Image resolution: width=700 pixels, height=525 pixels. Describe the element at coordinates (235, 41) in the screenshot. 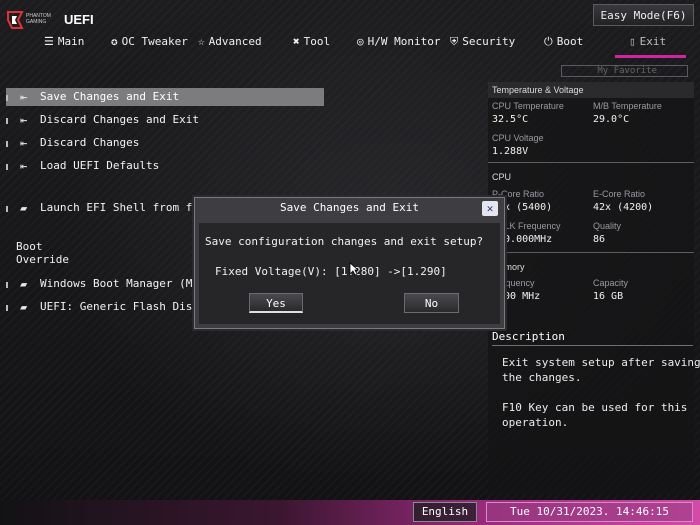

I see `tab-advanced-label: Advanced` at that location.